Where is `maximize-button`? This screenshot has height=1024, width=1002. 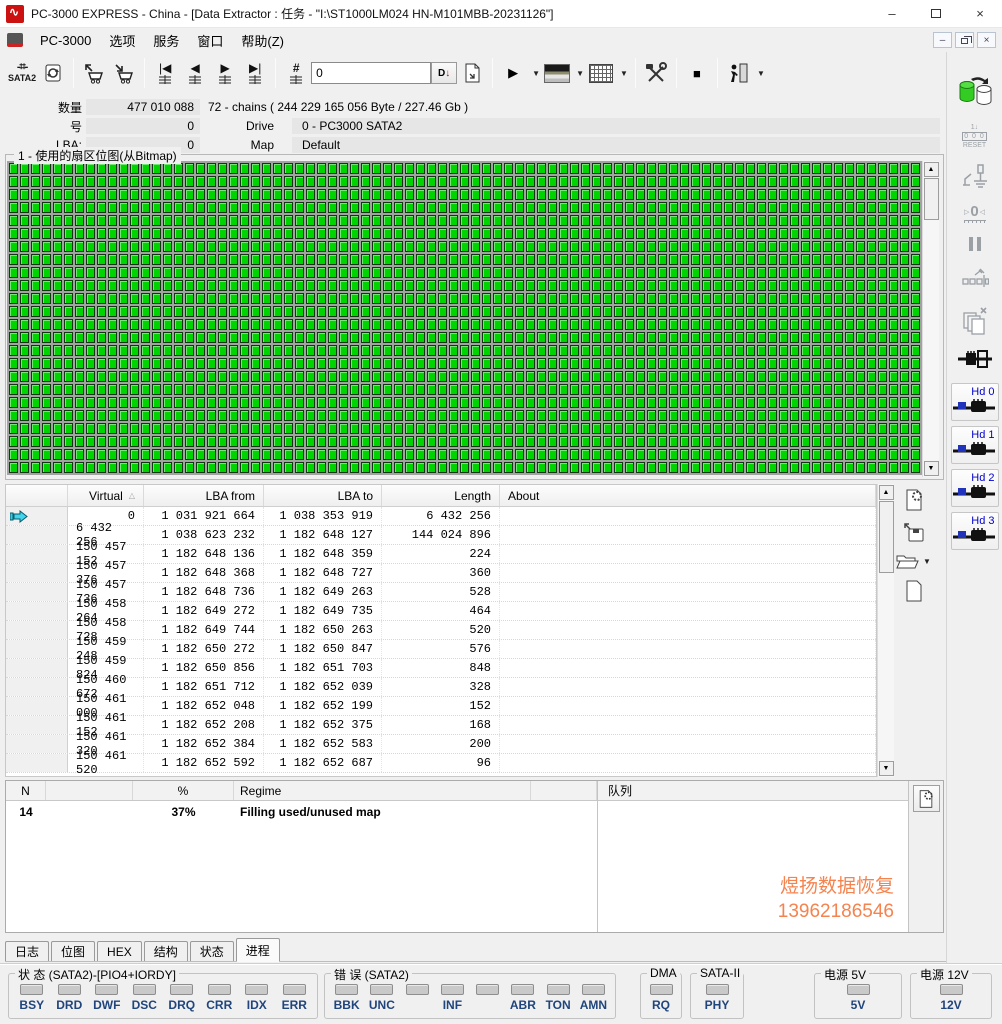
maximize-button is located at coordinates (936, 13).